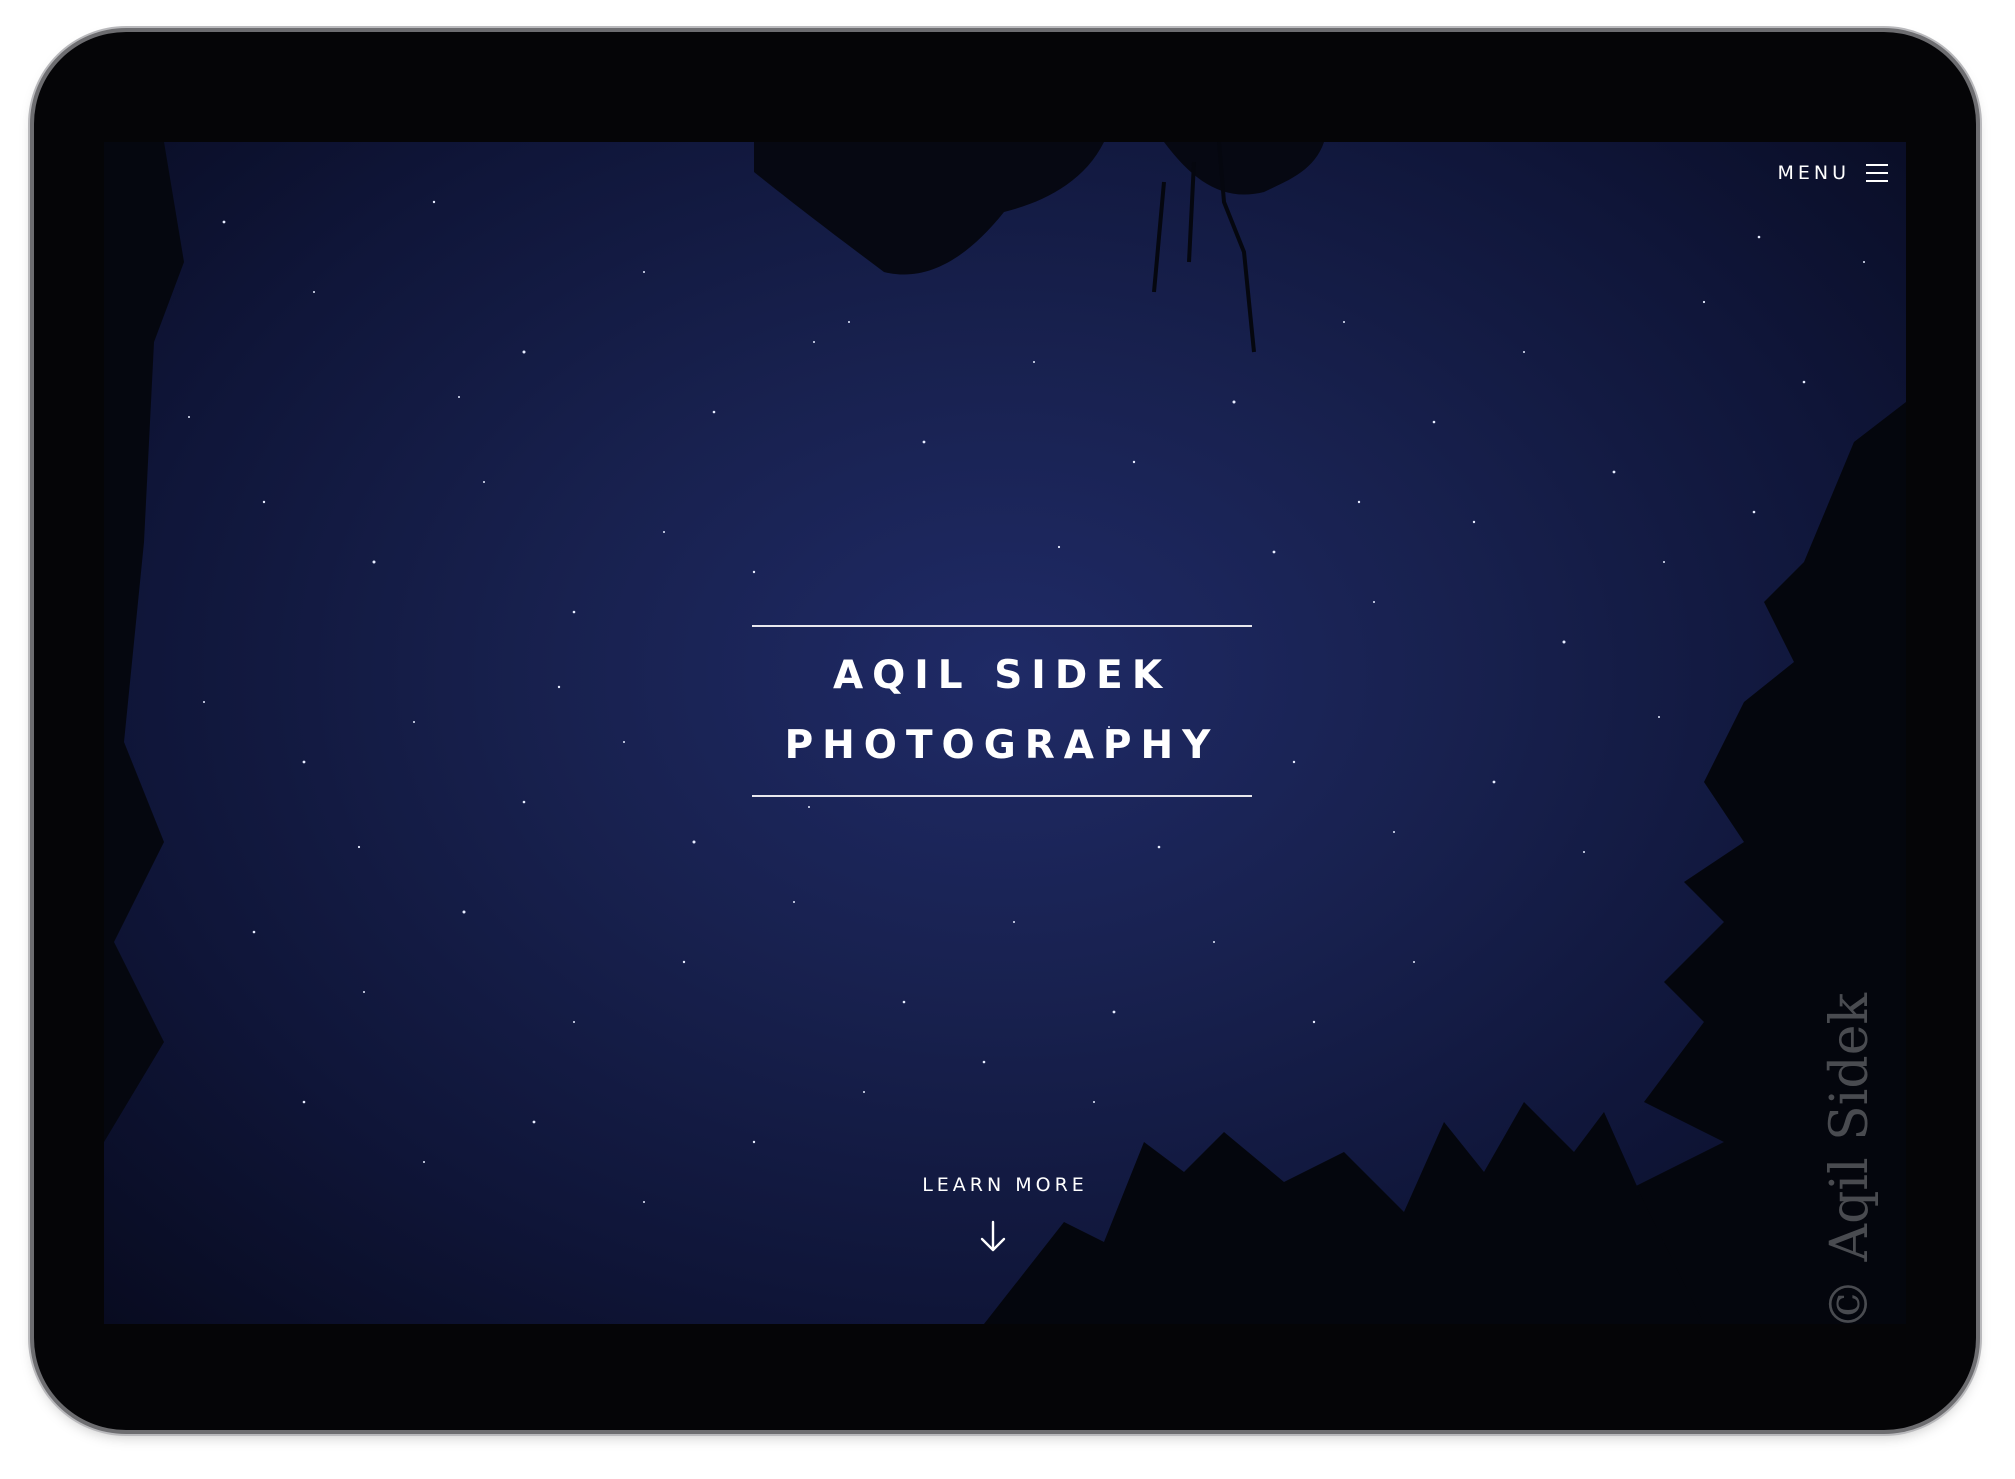 The image size is (2015, 1479). What do you see at coordinates (1850, 1161) in the screenshot?
I see `copyright-watermark: © Aqil Sidek` at bounding box center [1850, 1161].